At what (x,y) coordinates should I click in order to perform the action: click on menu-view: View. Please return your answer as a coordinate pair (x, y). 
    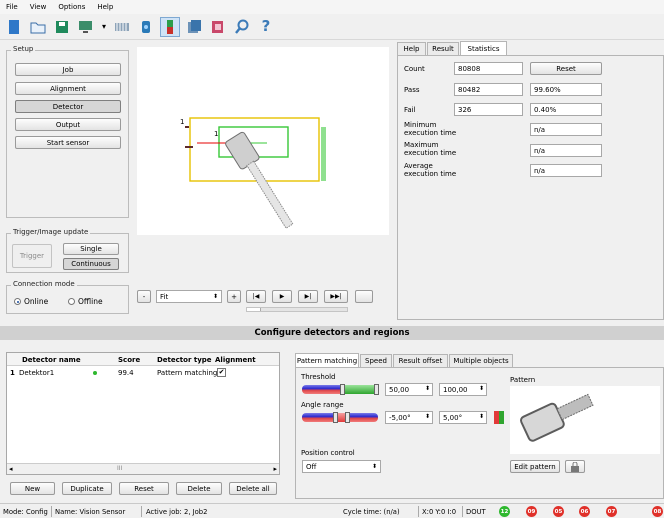
    Looking at the image, I should click on (38, 7).